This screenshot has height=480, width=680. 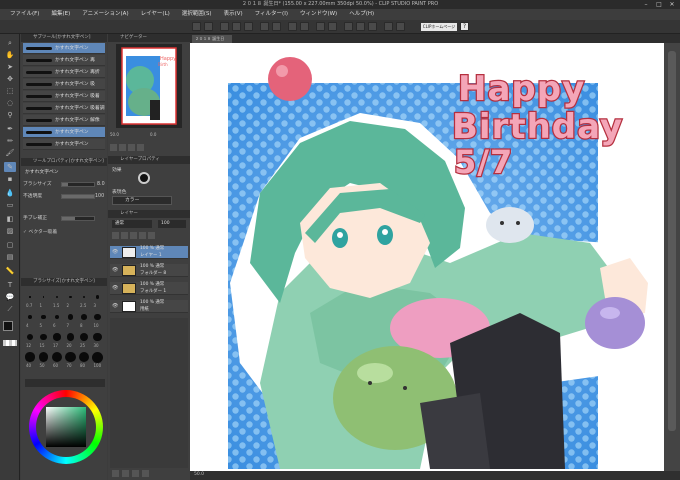 I want to click on blend-mode-select: 通常, so click(x=132, y=224).